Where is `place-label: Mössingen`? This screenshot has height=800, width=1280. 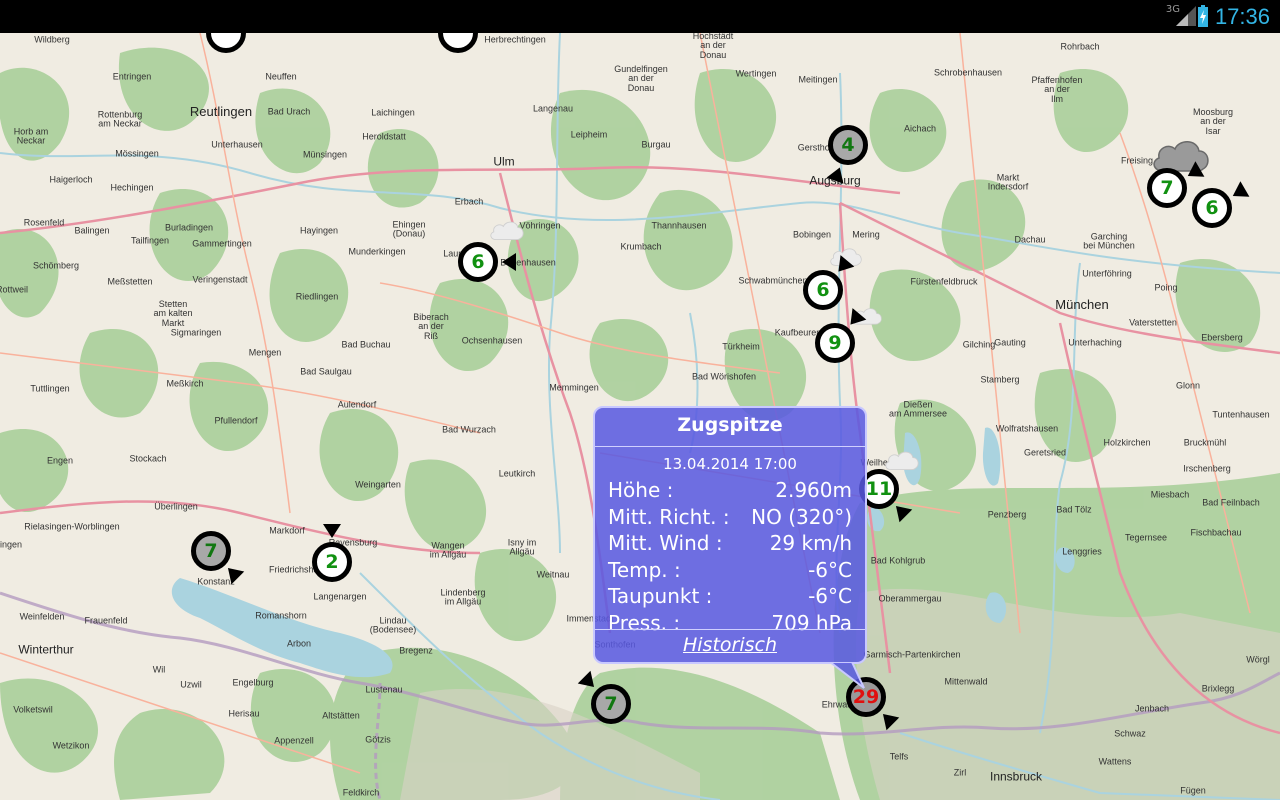
place-label: Mössingen is located at coordinates (137, 153).